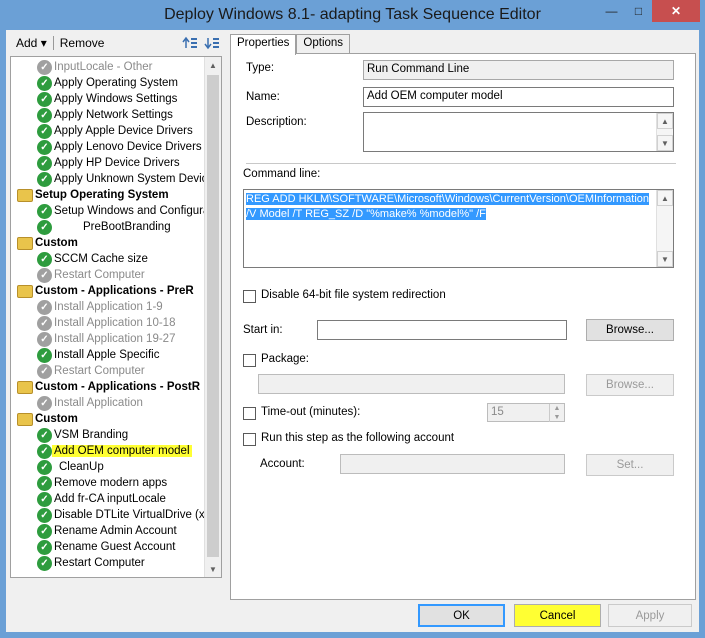 This screenshot has height=638, width=705. I want to click on move-down-icon, so click(212, 43).